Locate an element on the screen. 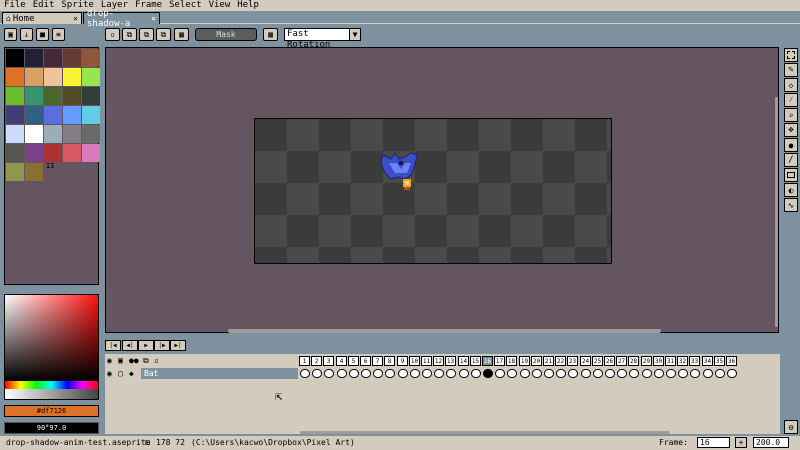  last-frame-icon: ▶| is located at coordinates (178, 345).